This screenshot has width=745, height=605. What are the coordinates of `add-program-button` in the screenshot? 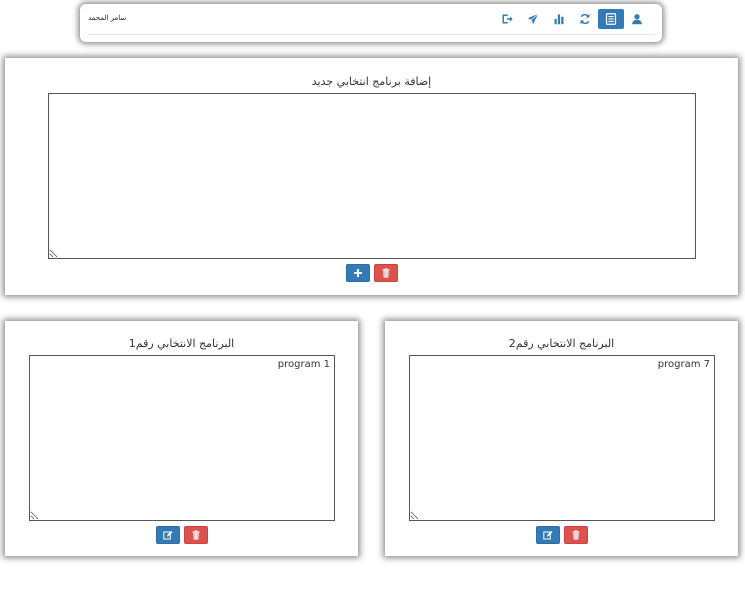 It's located at (357, 273).